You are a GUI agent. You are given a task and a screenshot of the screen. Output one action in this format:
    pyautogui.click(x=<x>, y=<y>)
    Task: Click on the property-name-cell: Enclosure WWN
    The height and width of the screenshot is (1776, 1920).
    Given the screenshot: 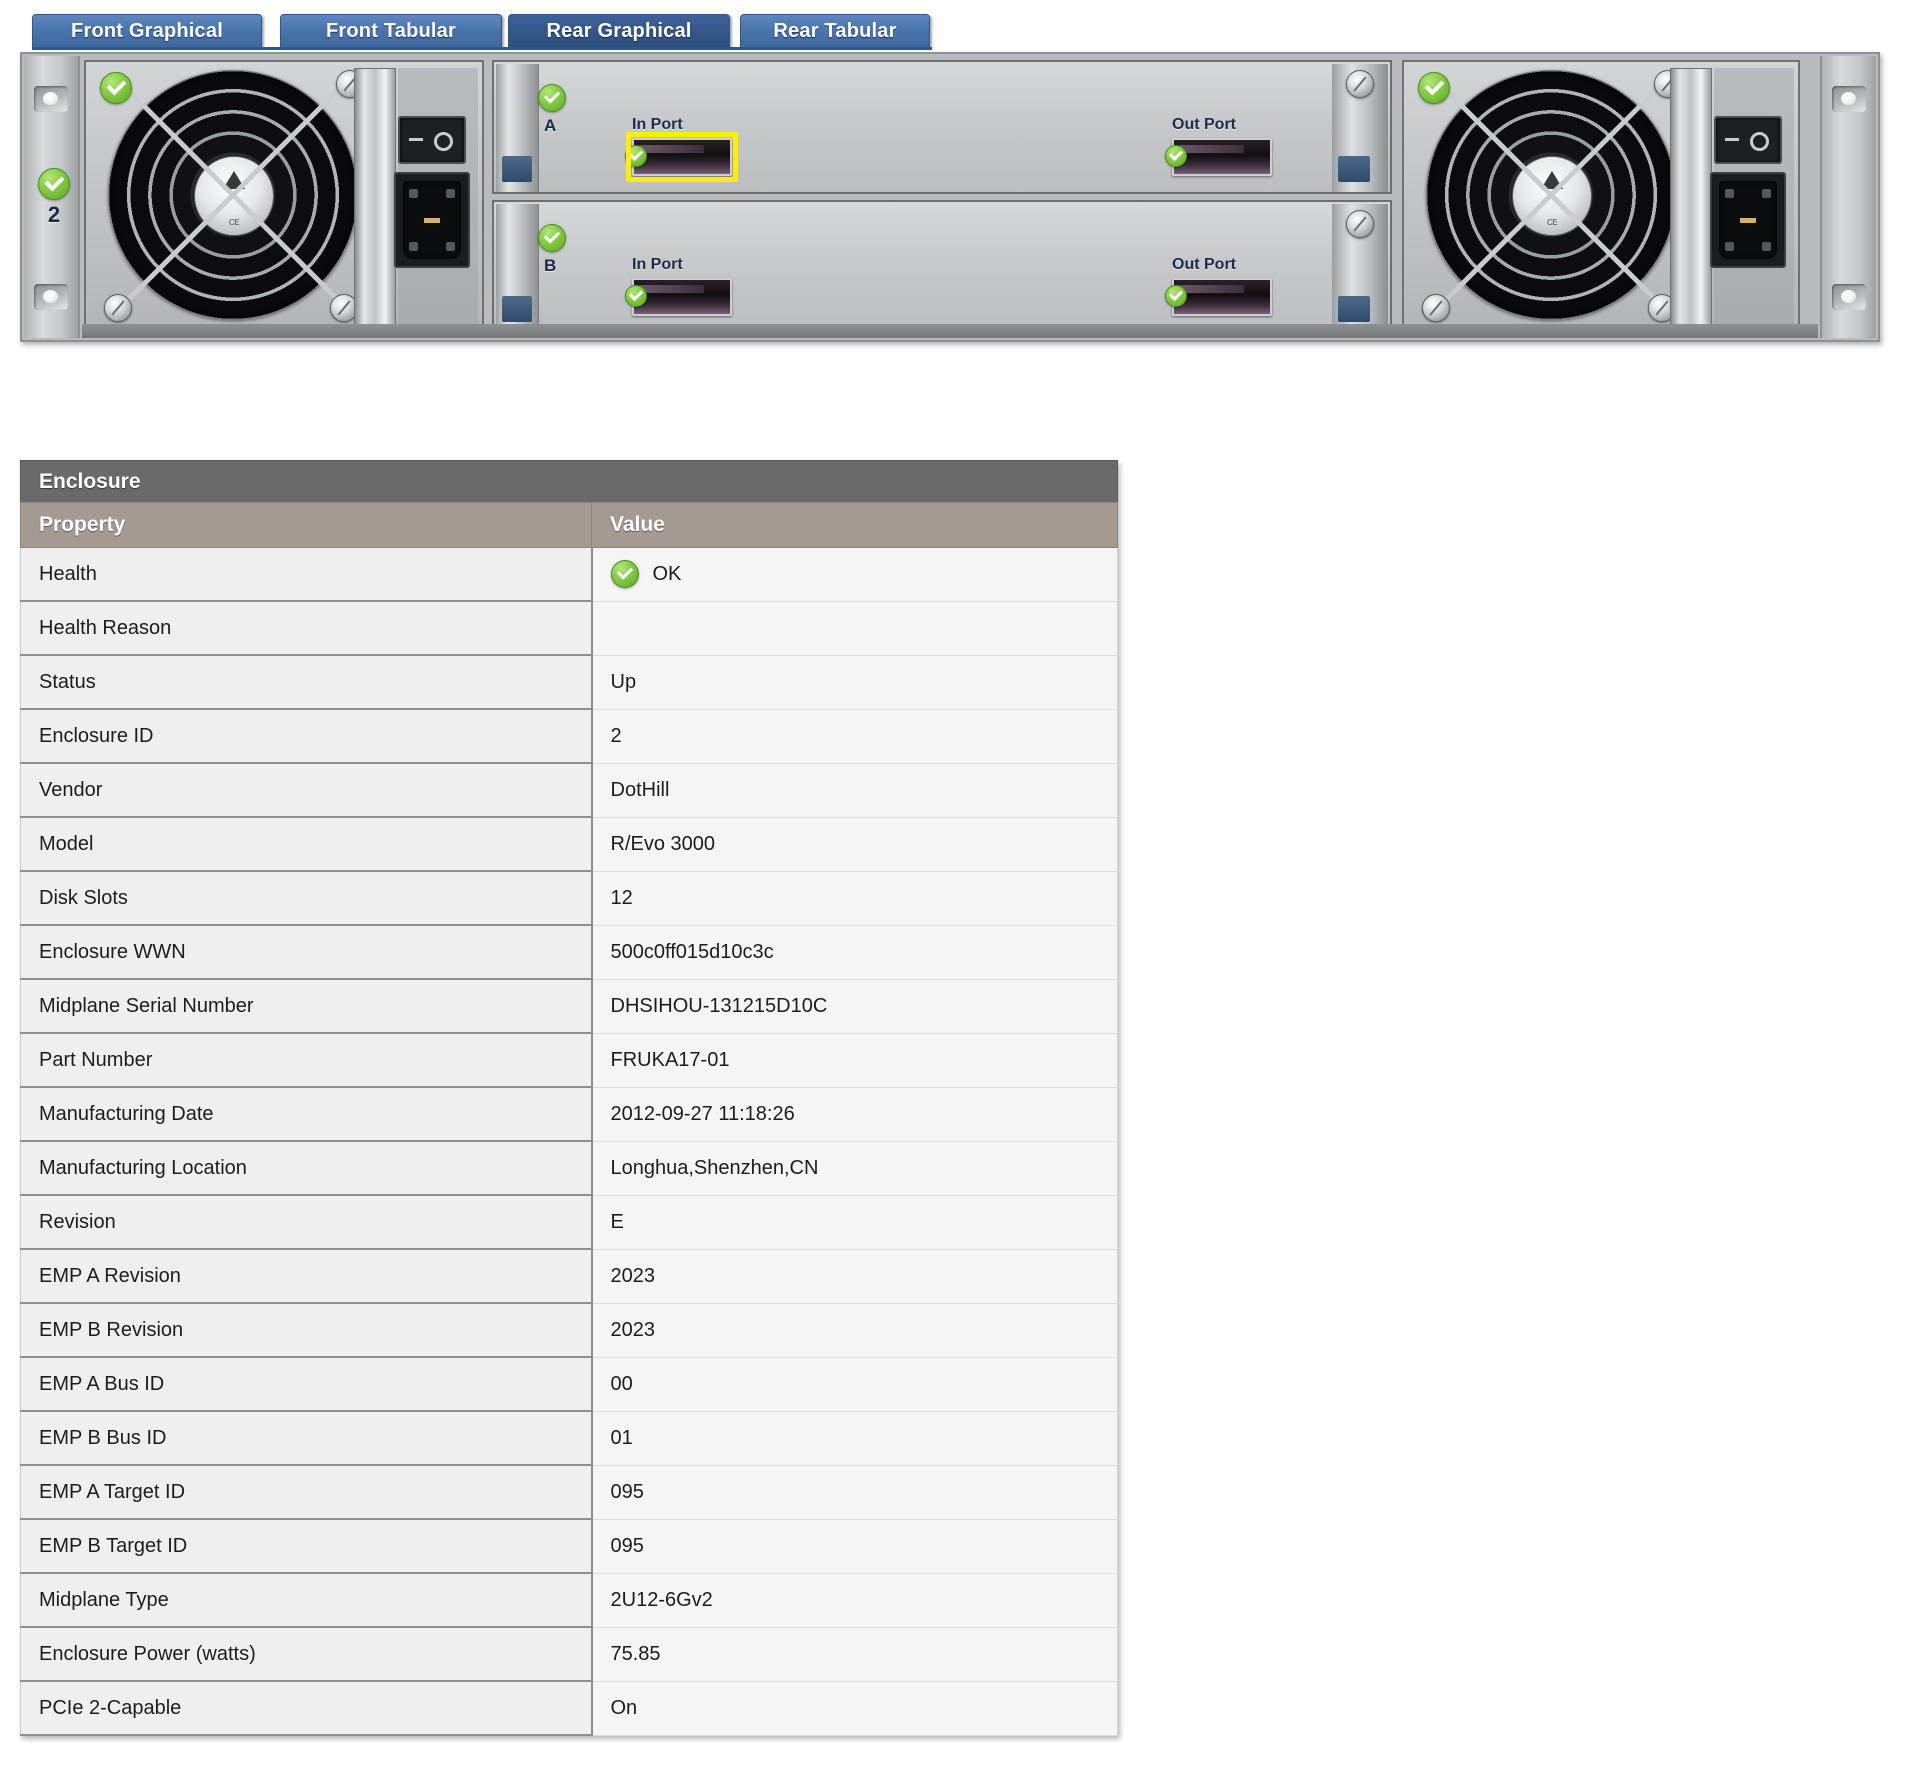 What is the action you would take?
    pyautogui.click(x=306, y=952)
    